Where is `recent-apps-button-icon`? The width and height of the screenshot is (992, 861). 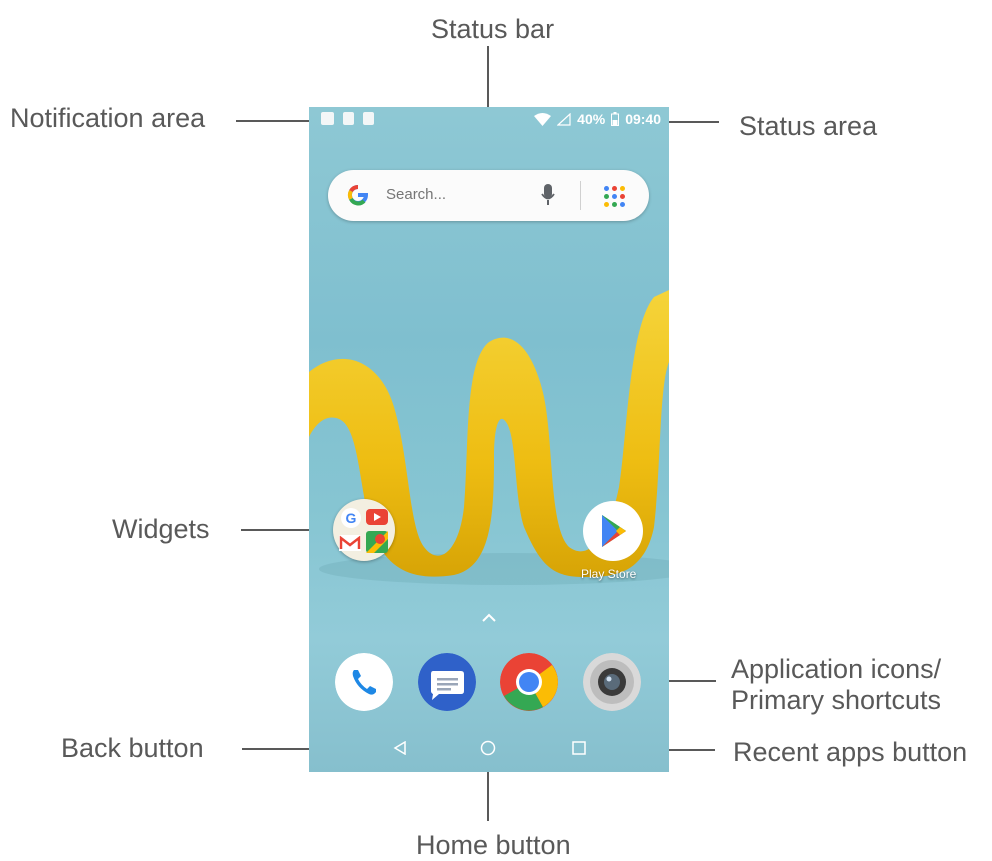 recent-apps-button-icon is located at coordinates (579, 748).